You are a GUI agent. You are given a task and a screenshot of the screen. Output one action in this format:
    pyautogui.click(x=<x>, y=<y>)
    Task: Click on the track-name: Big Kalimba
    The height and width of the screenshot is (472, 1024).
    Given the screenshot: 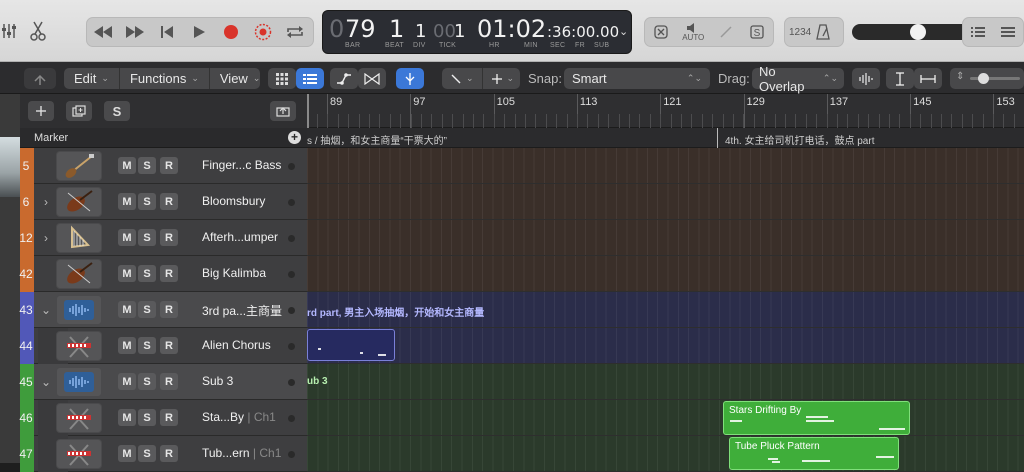 What is the action you would take?
    pyautogui.click(x=247, y=273)
    